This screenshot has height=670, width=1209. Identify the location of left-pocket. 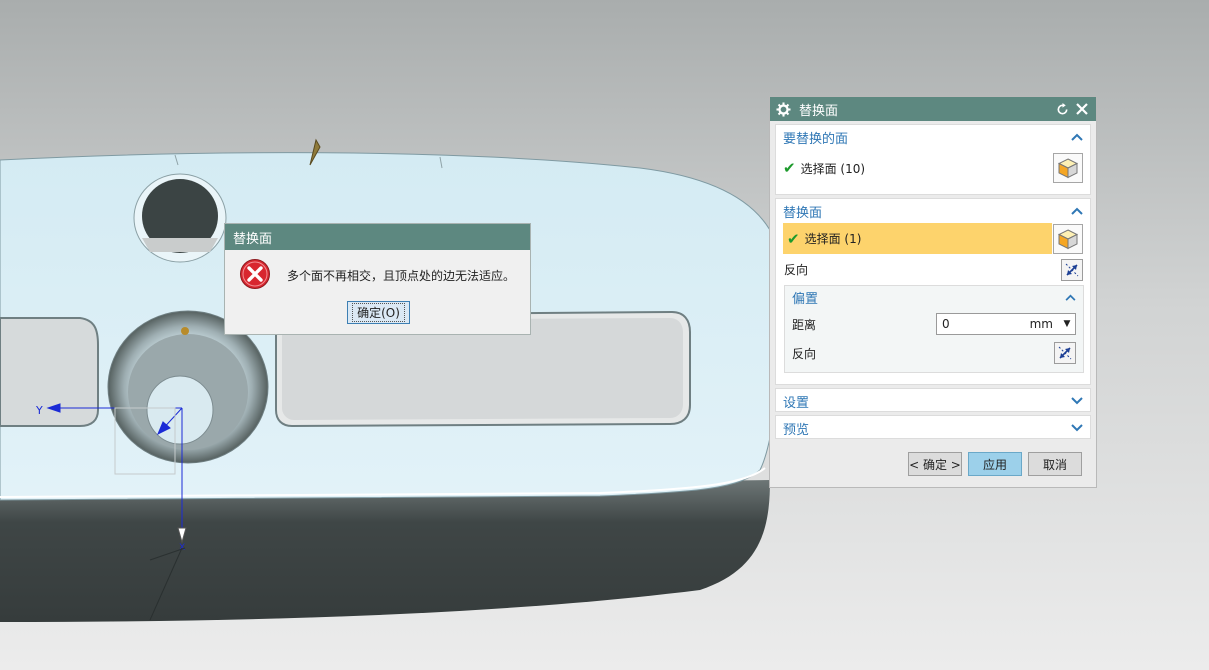
(49, 372).